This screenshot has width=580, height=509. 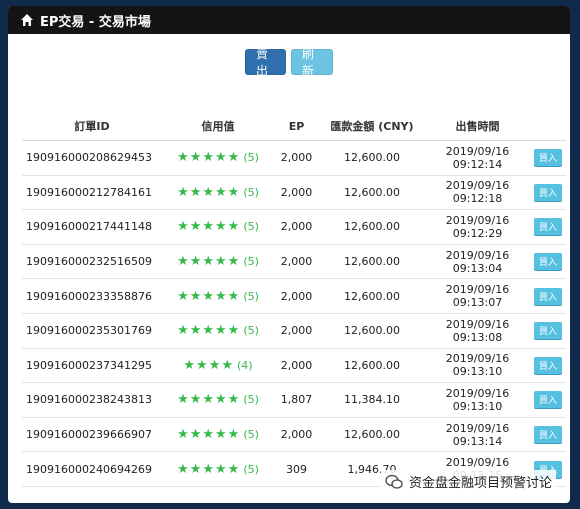 What do you see at coordinates (89, 158) in the screenshot?
I see `order-id: 190916000208629453` at bounding box center [89, 158].